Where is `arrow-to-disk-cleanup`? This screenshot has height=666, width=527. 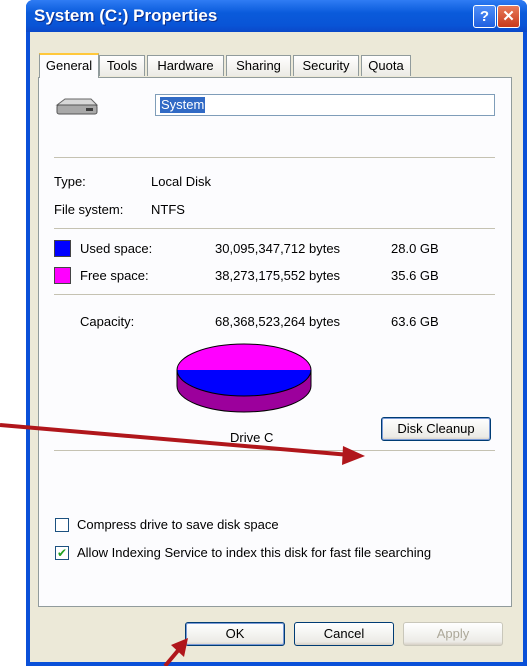 arrow-to-disk-cleanup is located at coordinates (175, 440).